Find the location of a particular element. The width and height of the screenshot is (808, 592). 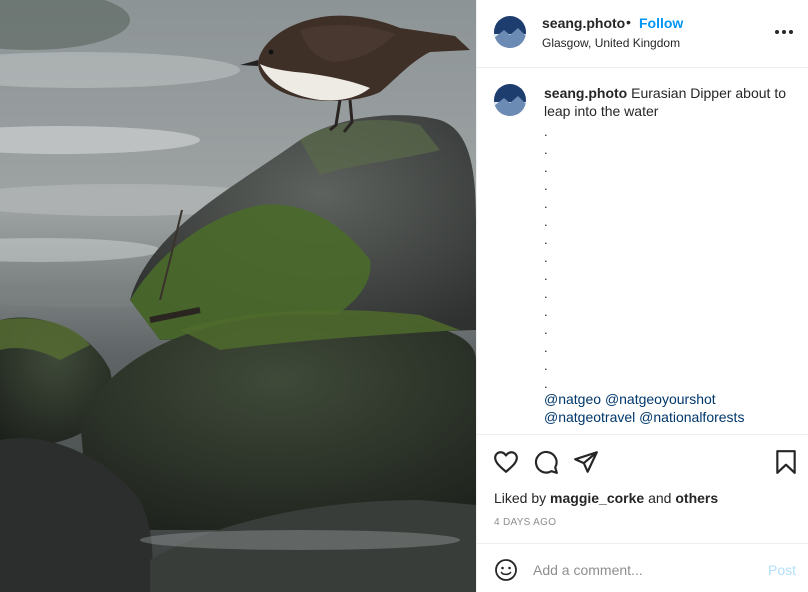

liked-by-user: maggie_corke is located at coordinates (597, 498).